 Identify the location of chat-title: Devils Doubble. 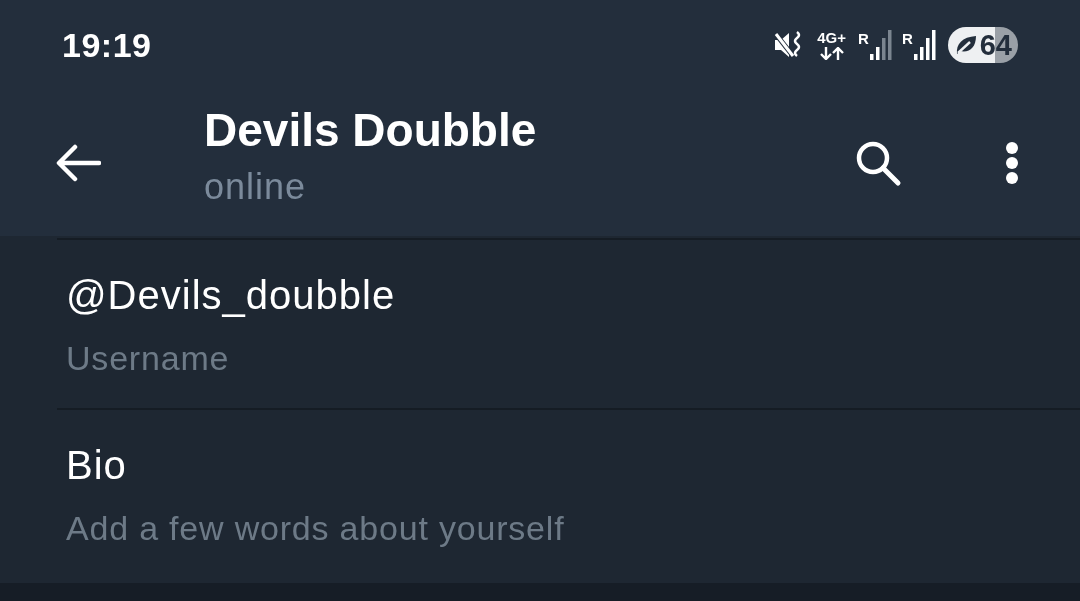
(370, 130).